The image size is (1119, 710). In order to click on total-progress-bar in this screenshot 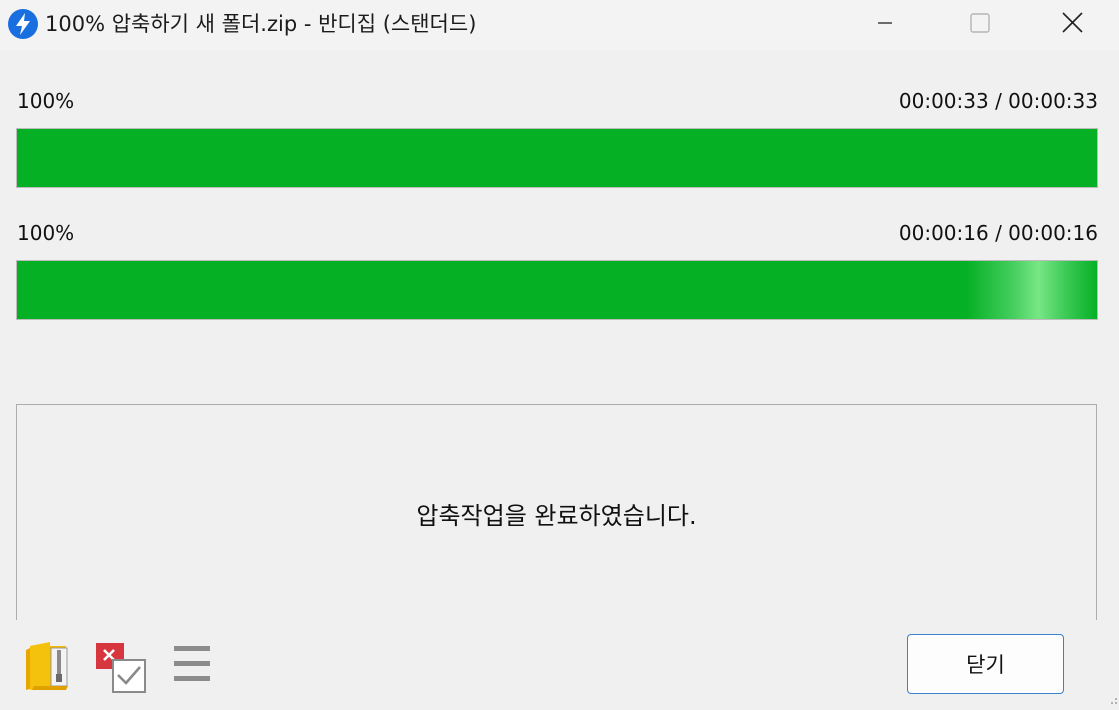, I will do `click(557, 158)`.